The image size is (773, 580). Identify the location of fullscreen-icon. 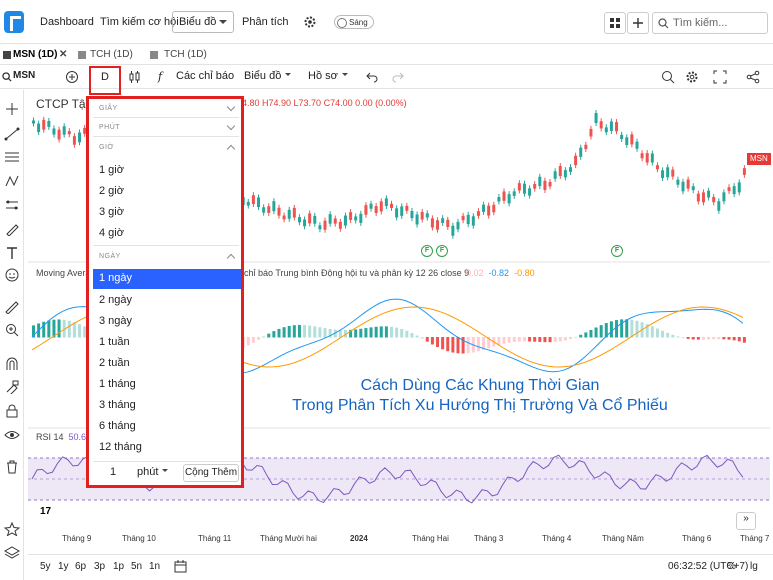
(720, 77).